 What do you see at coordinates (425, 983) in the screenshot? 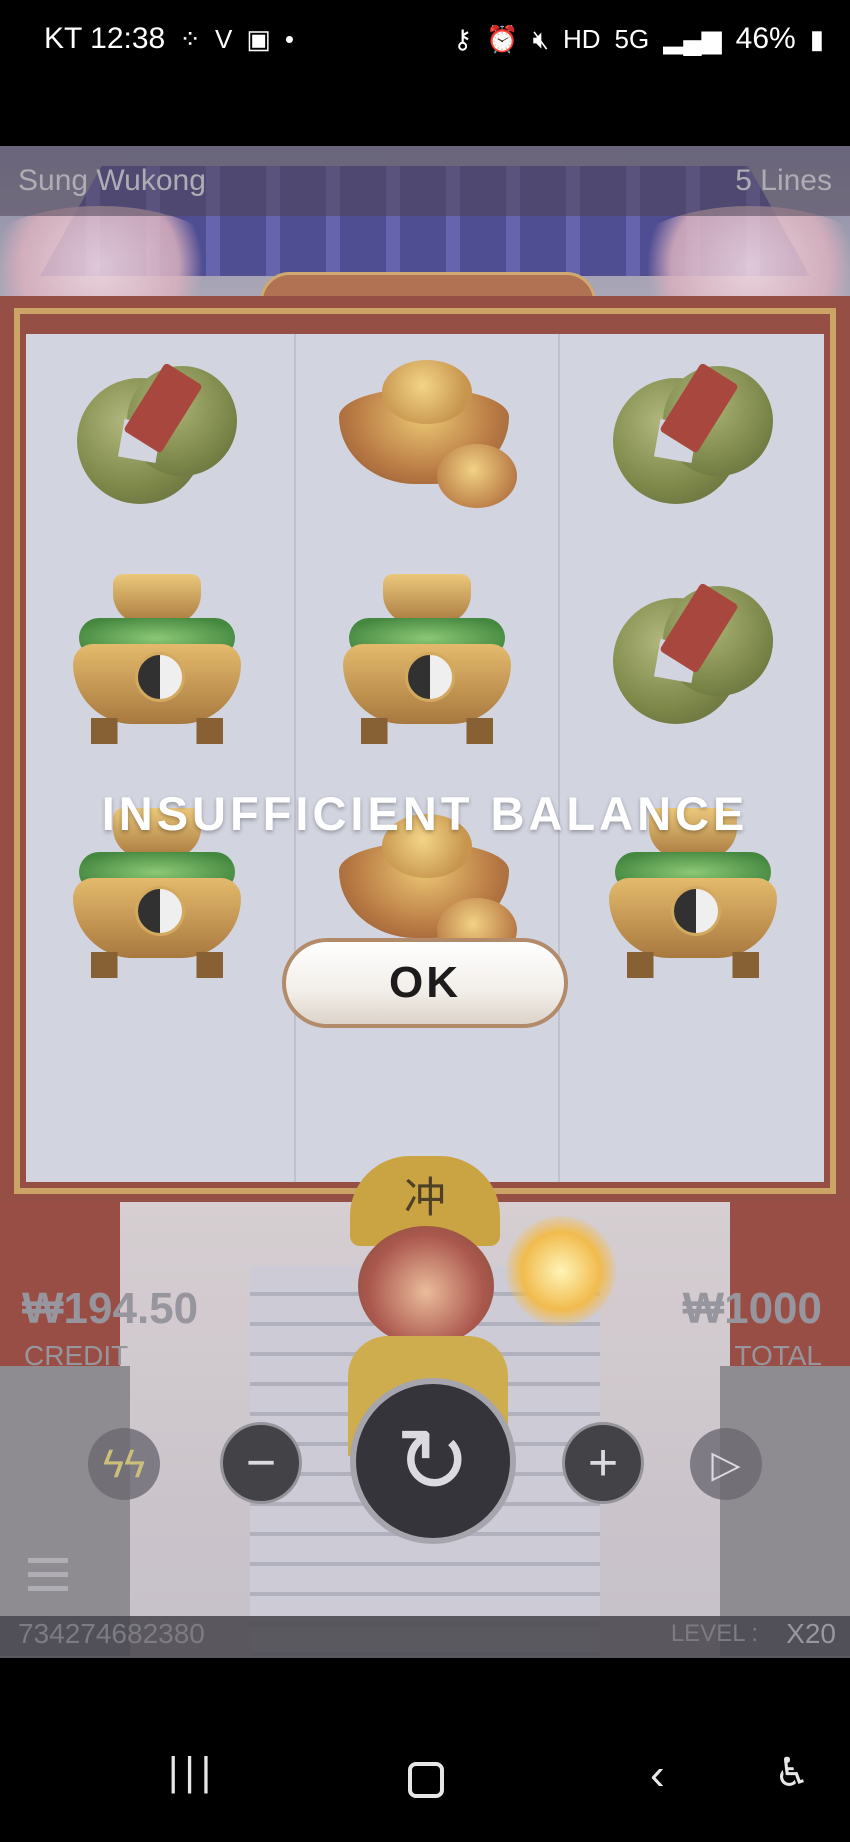
I see `ok-button: OK` at bounding box center [425, 983].